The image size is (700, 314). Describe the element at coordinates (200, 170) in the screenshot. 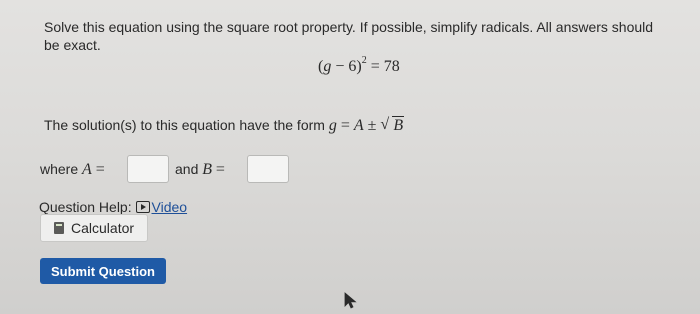

I see `and-B-label: and B =` at that location.